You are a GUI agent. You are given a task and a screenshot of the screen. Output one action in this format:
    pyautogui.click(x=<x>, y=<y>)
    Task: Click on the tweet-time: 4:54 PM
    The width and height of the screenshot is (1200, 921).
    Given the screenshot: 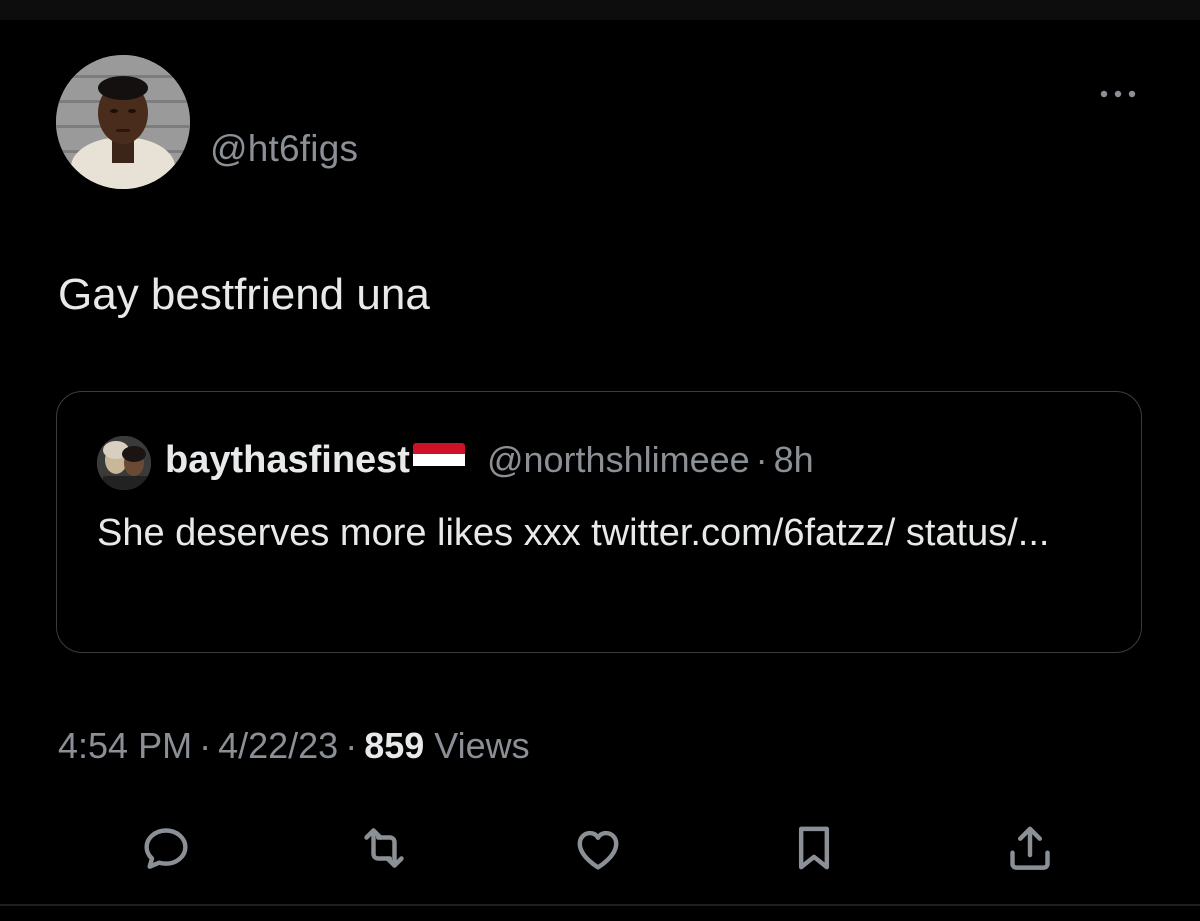 What is the action you would take?
    pyautogui.click(x=125, y=745)
    